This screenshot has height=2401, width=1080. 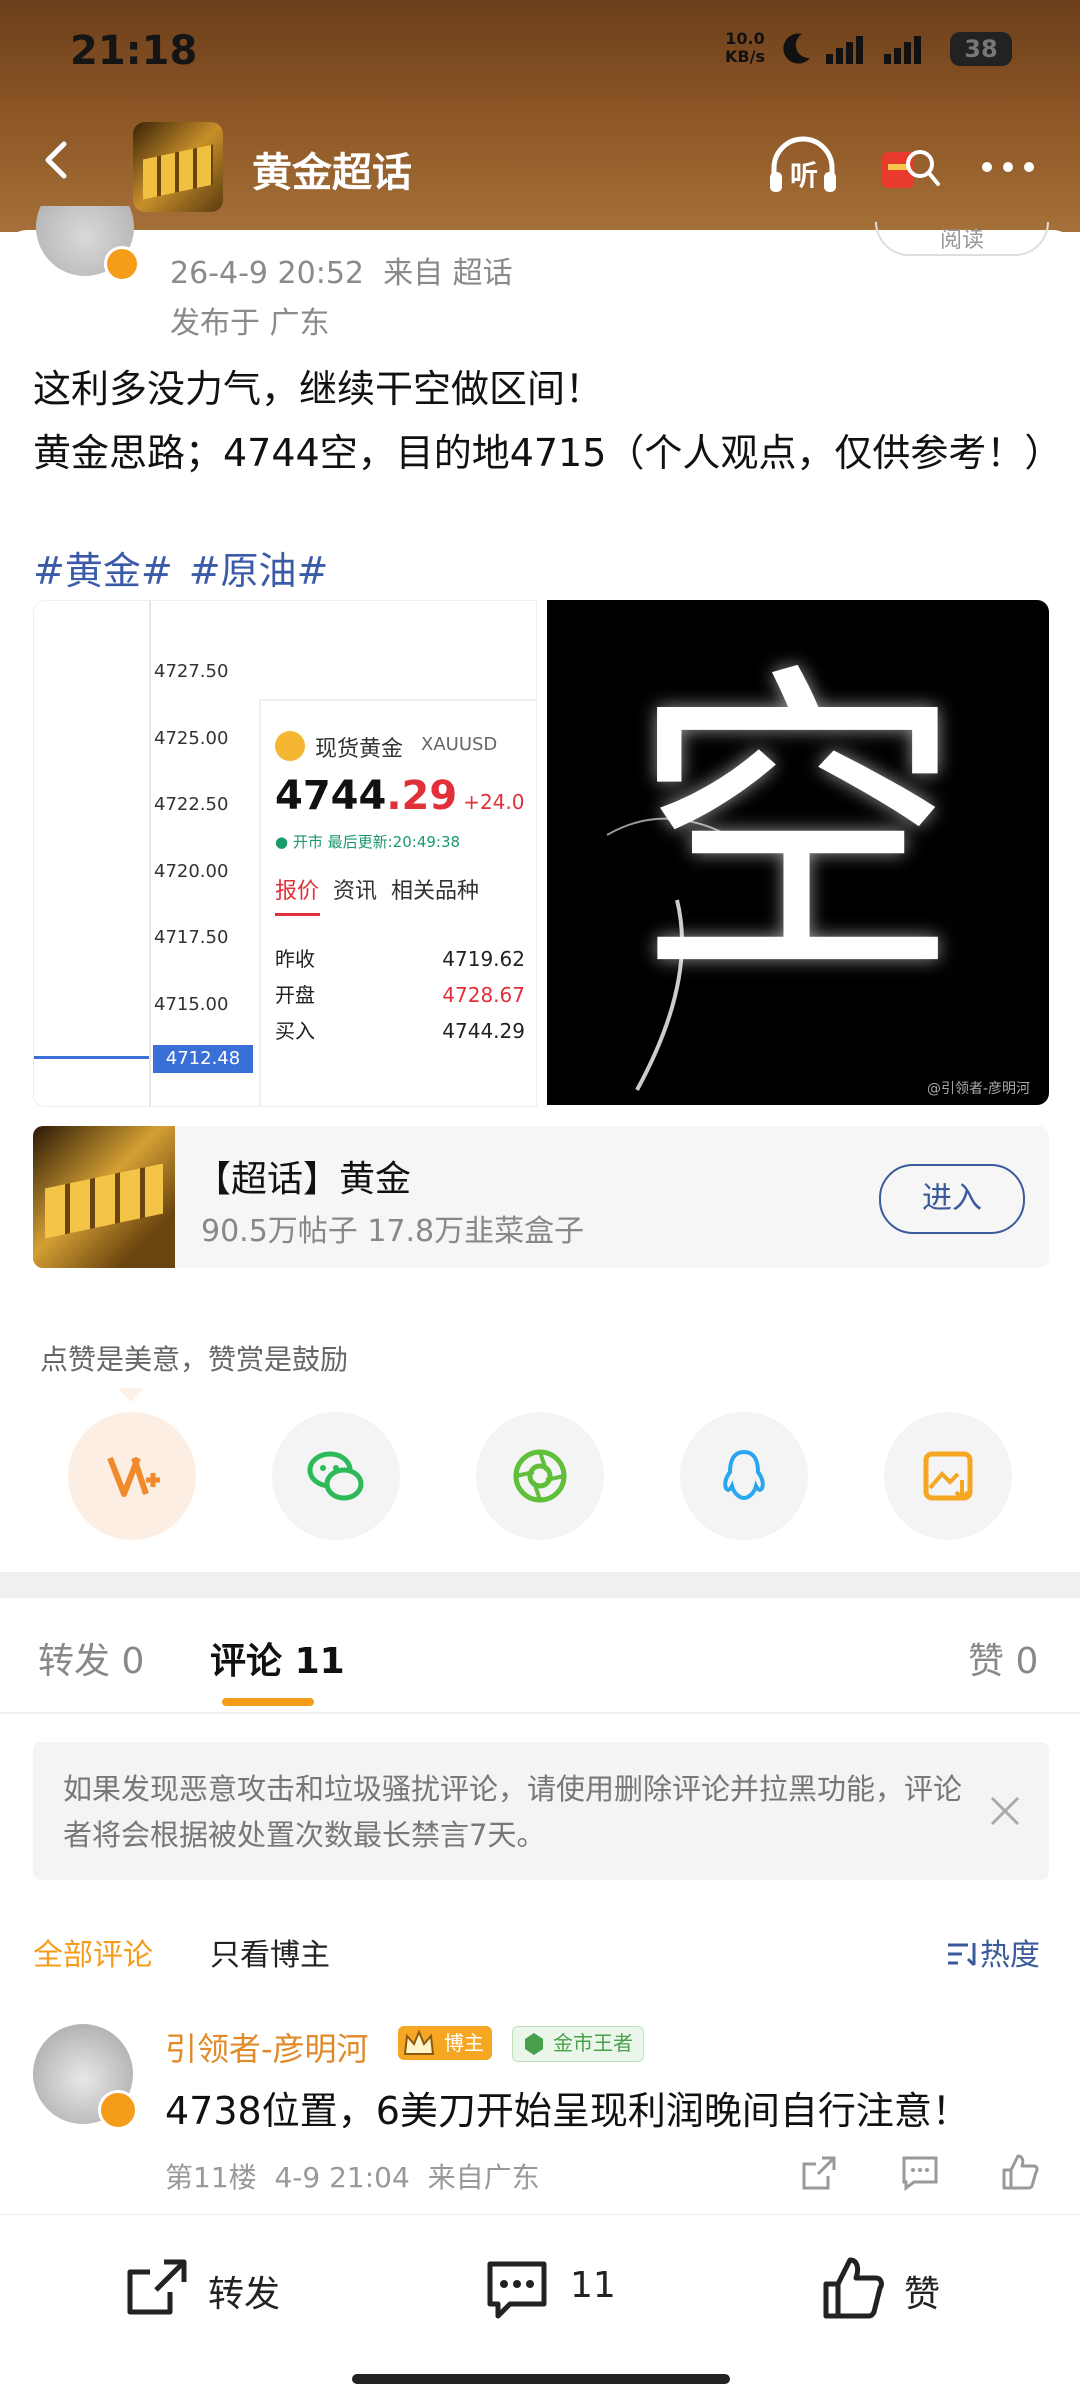 I want to click on signal-icon, so click(x=844, y=50).